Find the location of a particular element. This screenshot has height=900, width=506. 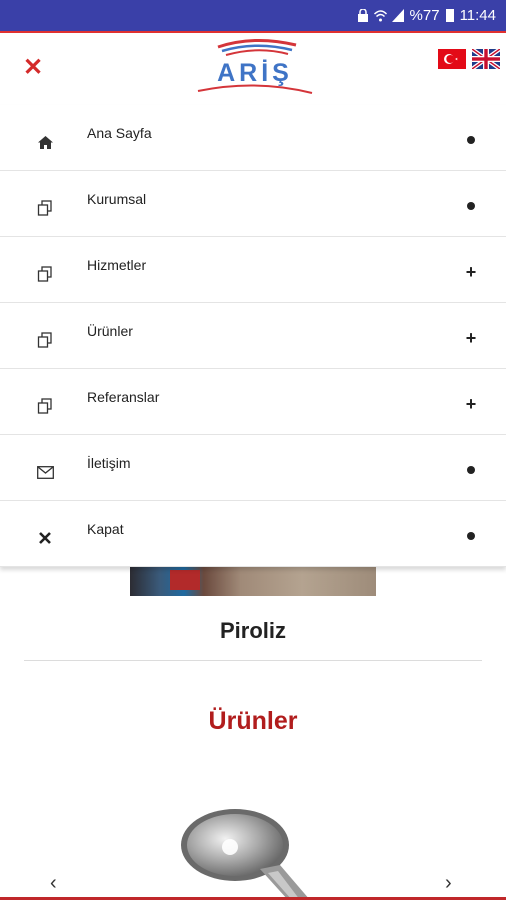

battery-percent: %77 is located at coordinates (424, 15).